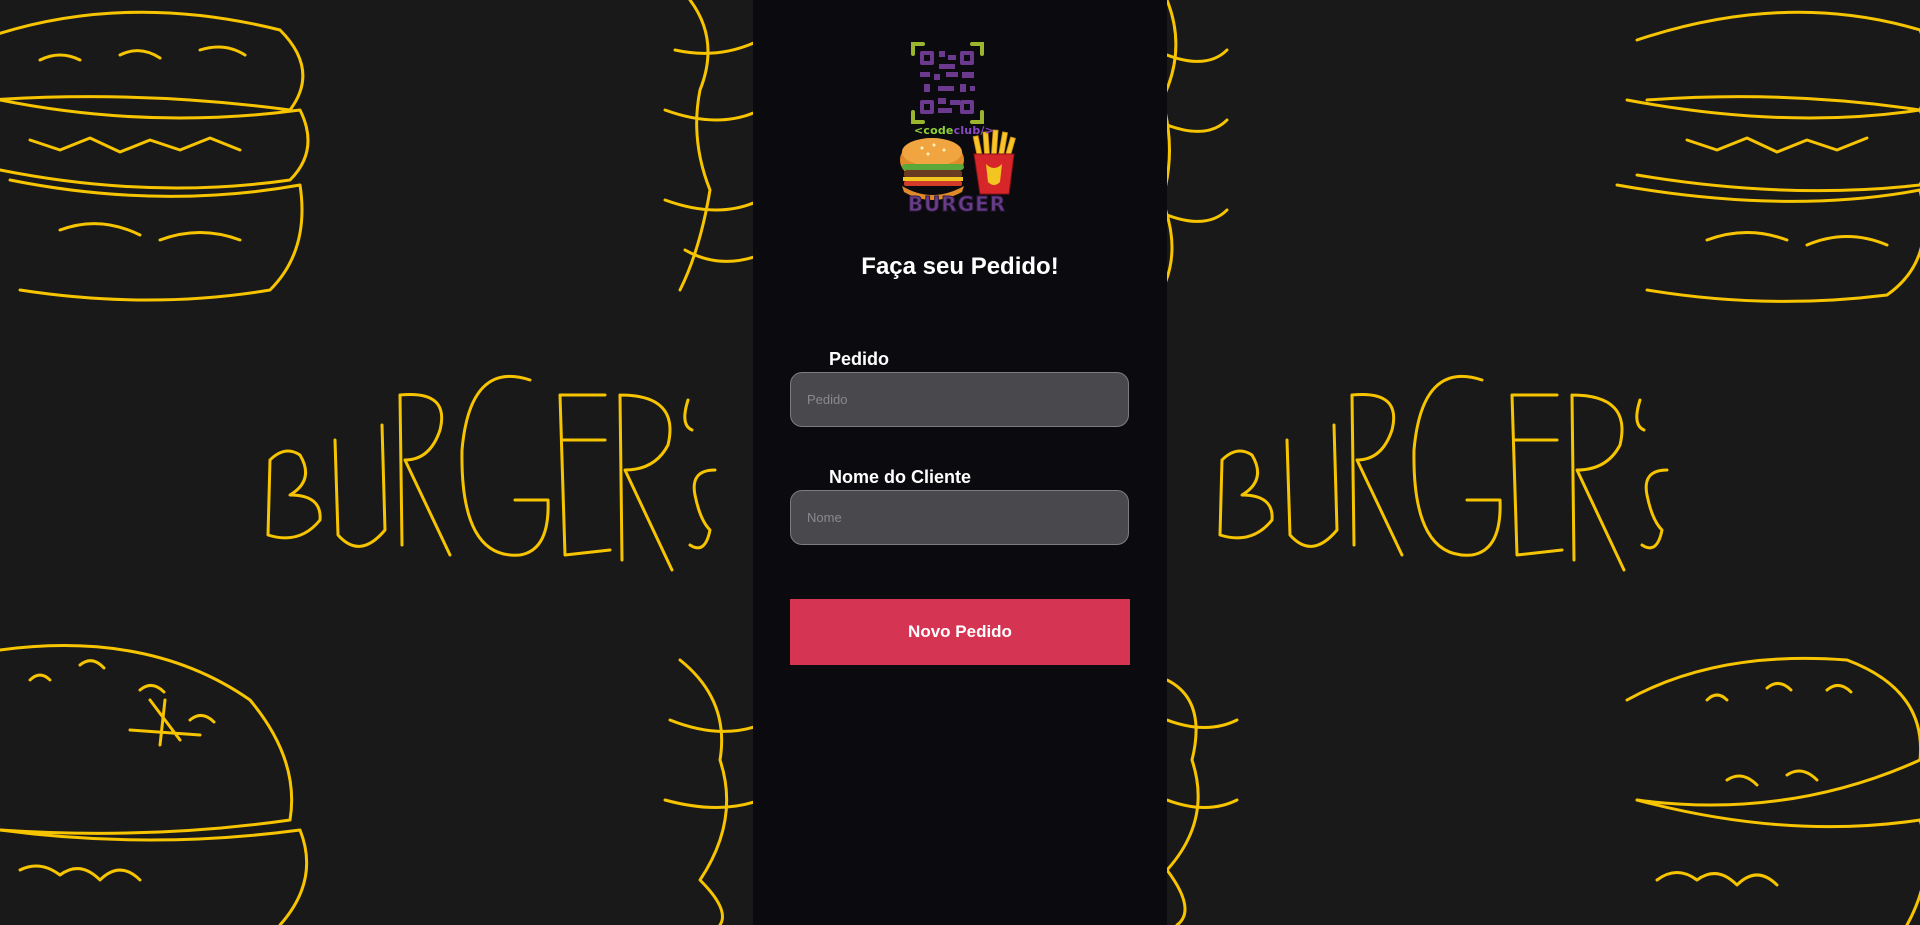 This screenshot has width=1920, height=925. I want to click on codeclub-burger-logo: <codeclub/> BURGER, so click(962, 132).